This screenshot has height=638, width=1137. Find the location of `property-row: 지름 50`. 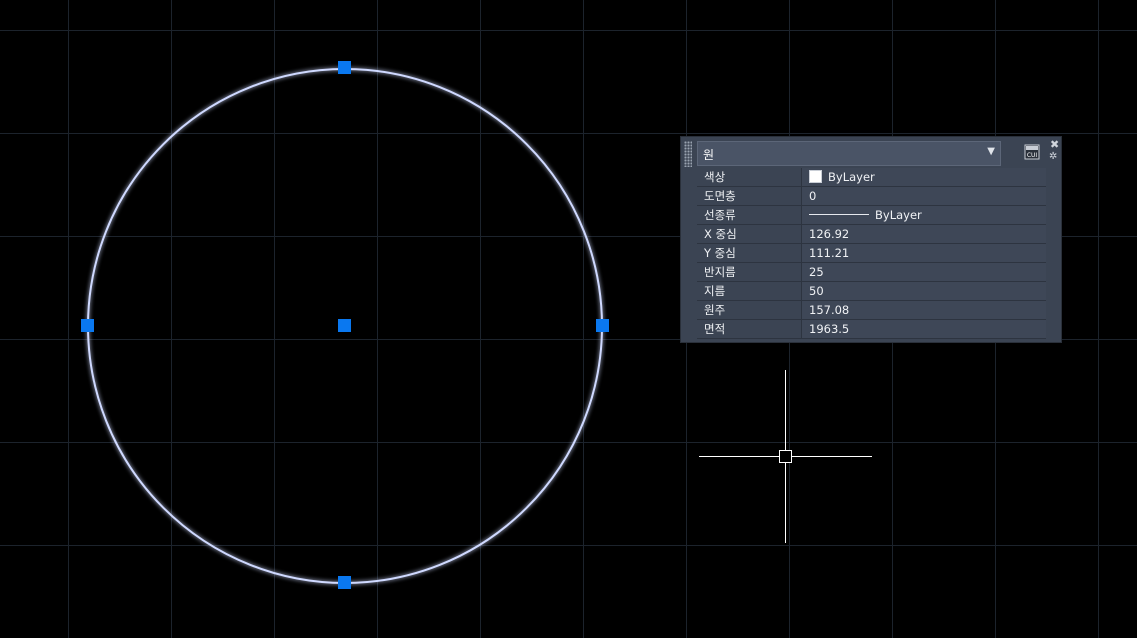

property-row: 지름 50 is located at coordinates (871, 291).